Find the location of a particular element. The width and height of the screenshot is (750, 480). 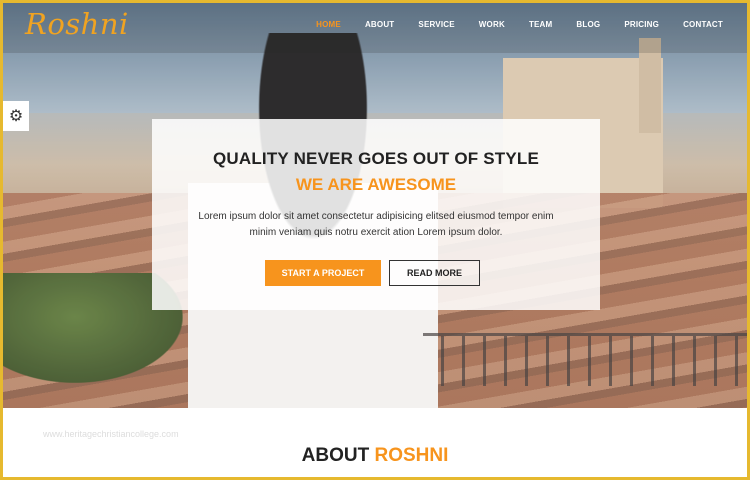

nav-pricing: PRICING is located at coordinates (641, 24).